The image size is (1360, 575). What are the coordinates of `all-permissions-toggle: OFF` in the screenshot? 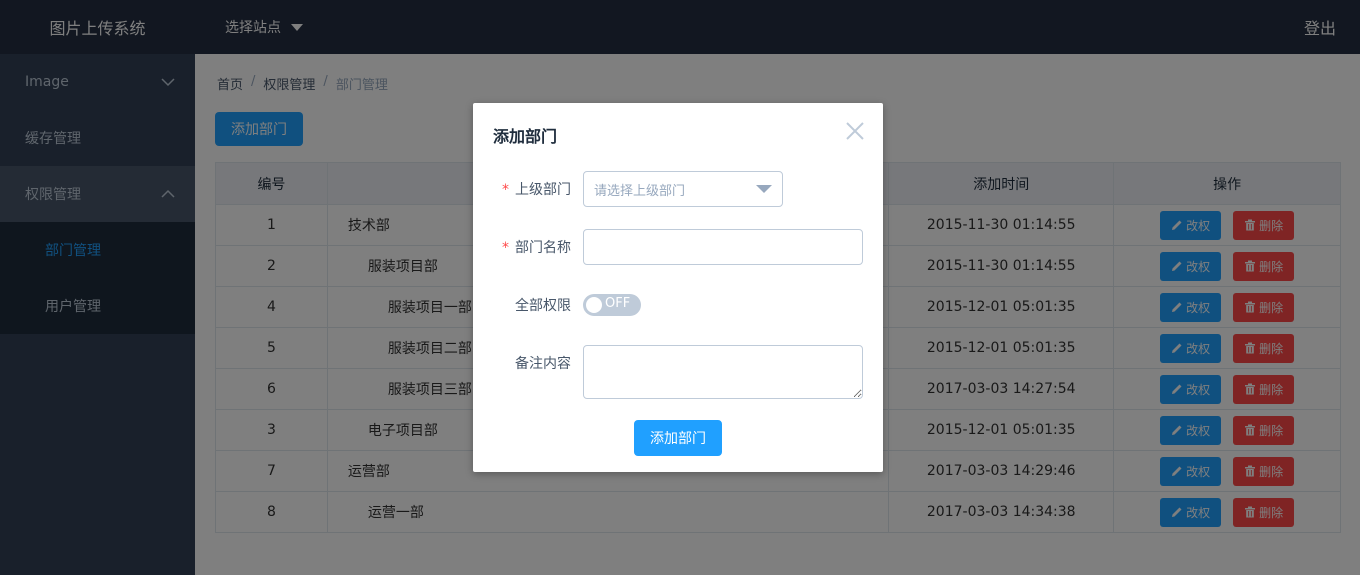 It's located at (612, 305).